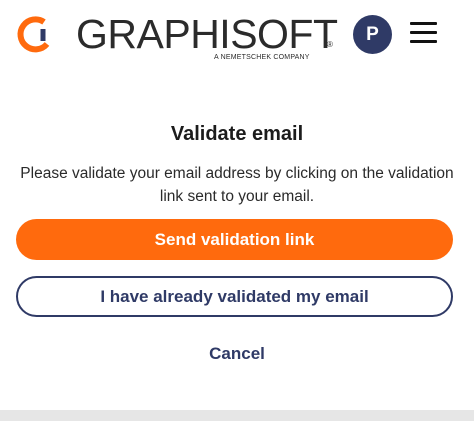  What do you see at coordinates (234, 239) in the screenshot?
I see `send-validation-link-button: Send validation link` at bounding box center [234, 239].